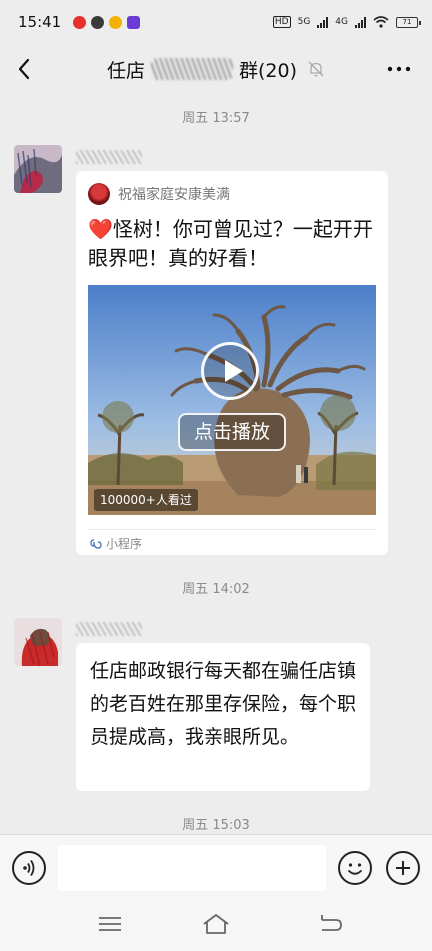 Image resolution: width=432 pixels, height=951 pixels. Describe the element at coordinates (323, 22) in the screenshot. I see `signal-5g-icon` at that location.